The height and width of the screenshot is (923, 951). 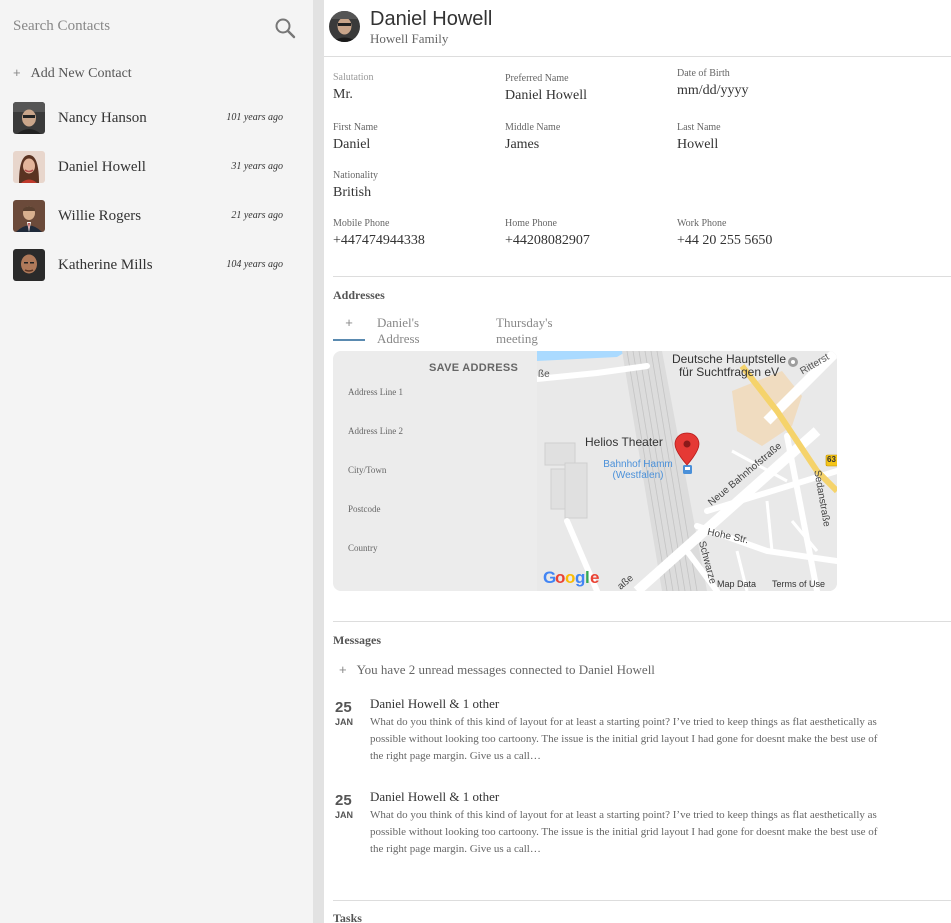 I want to click on field-label: Mobile Phone, so click(x=361, y=223).